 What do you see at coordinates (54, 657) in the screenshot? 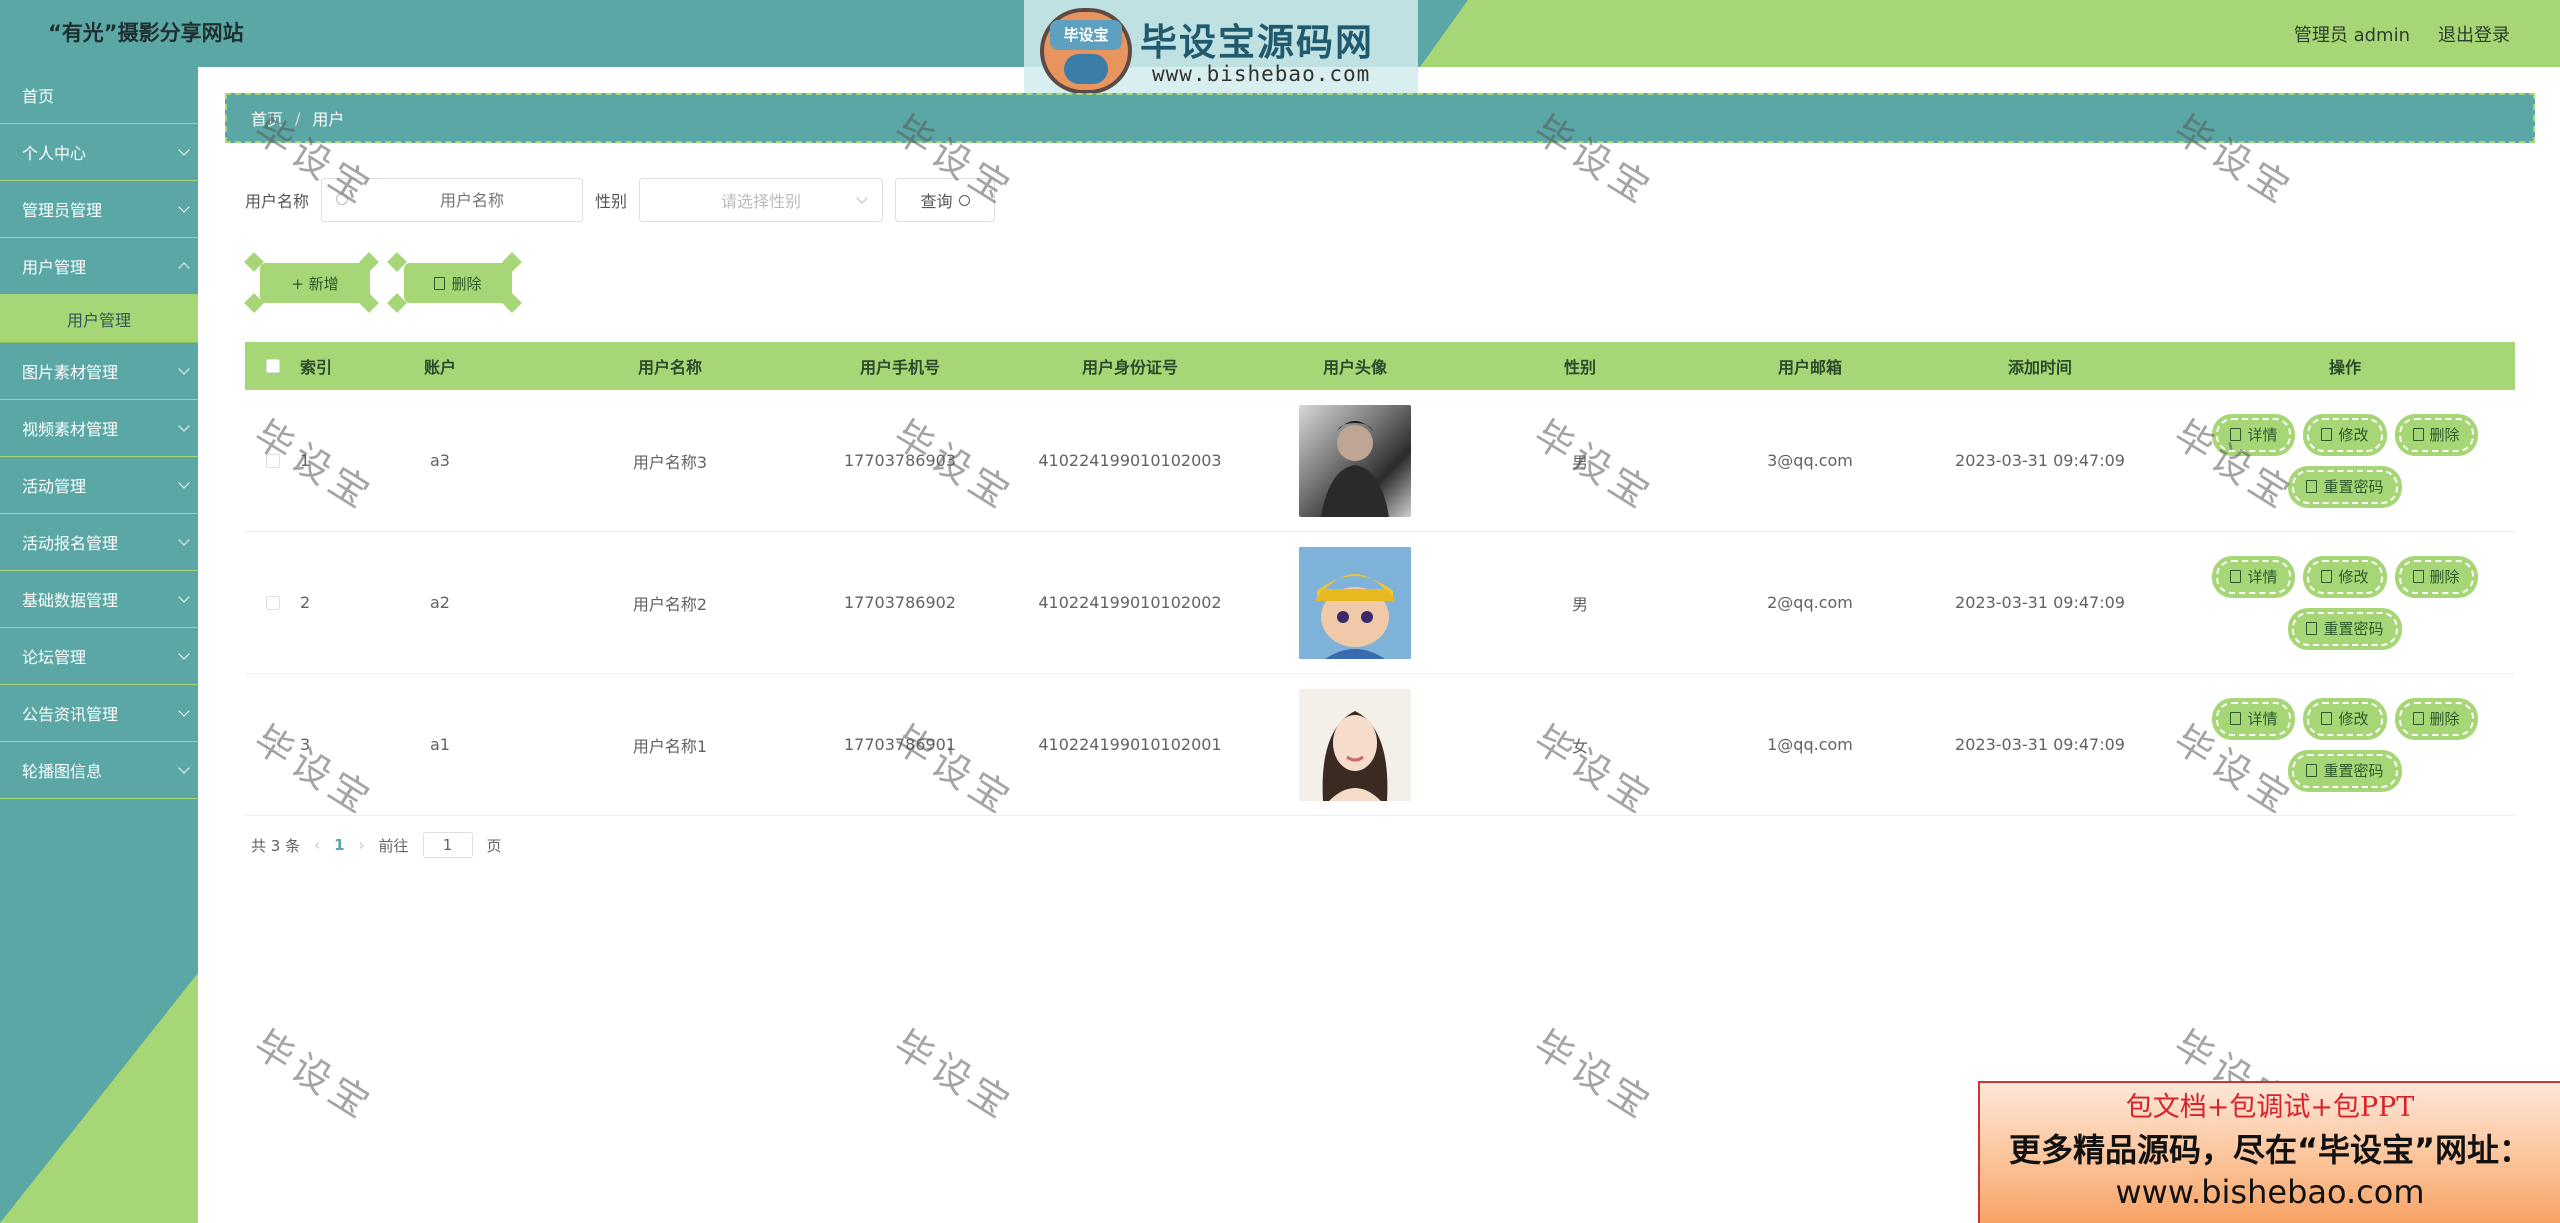
I see `sidebar-item-label: 论坛管理` at bounding box center [54, 657].